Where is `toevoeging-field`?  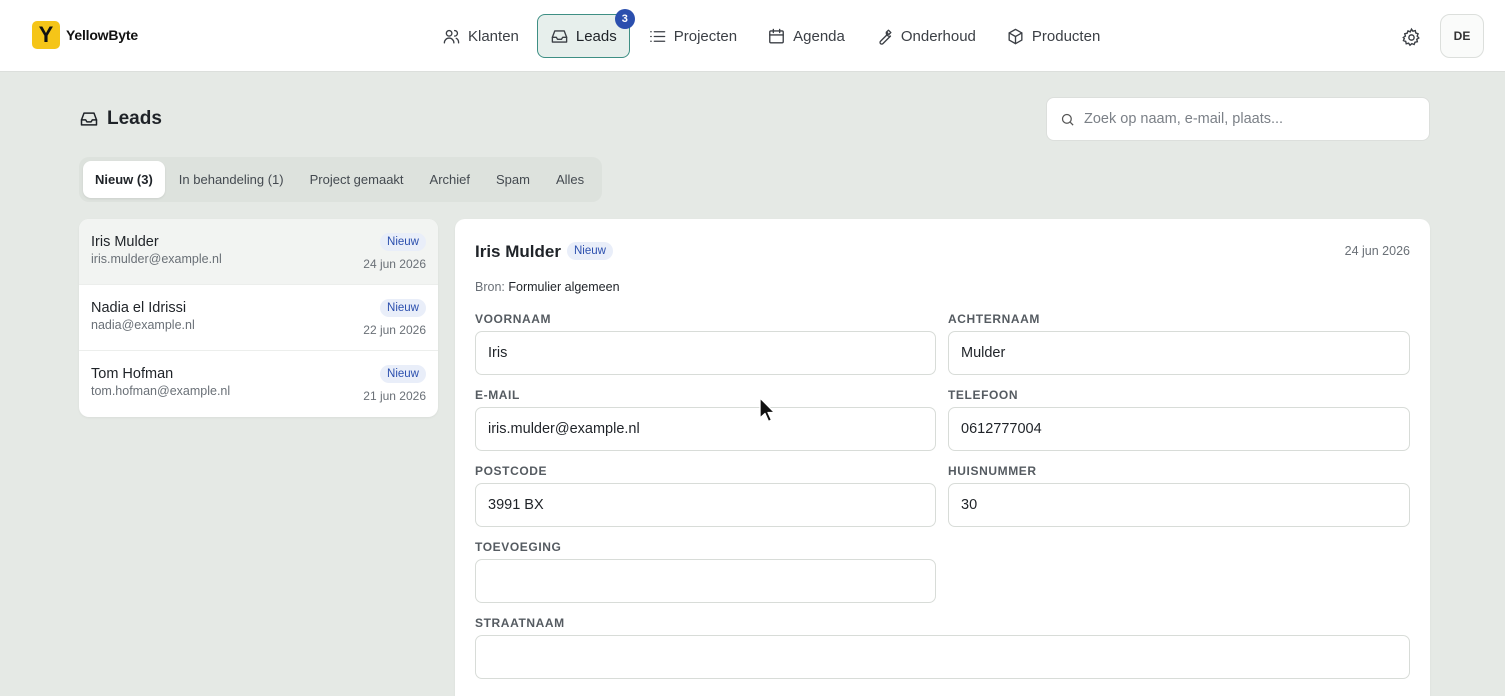
toevoeging-field is located at coordinates (705, 581).